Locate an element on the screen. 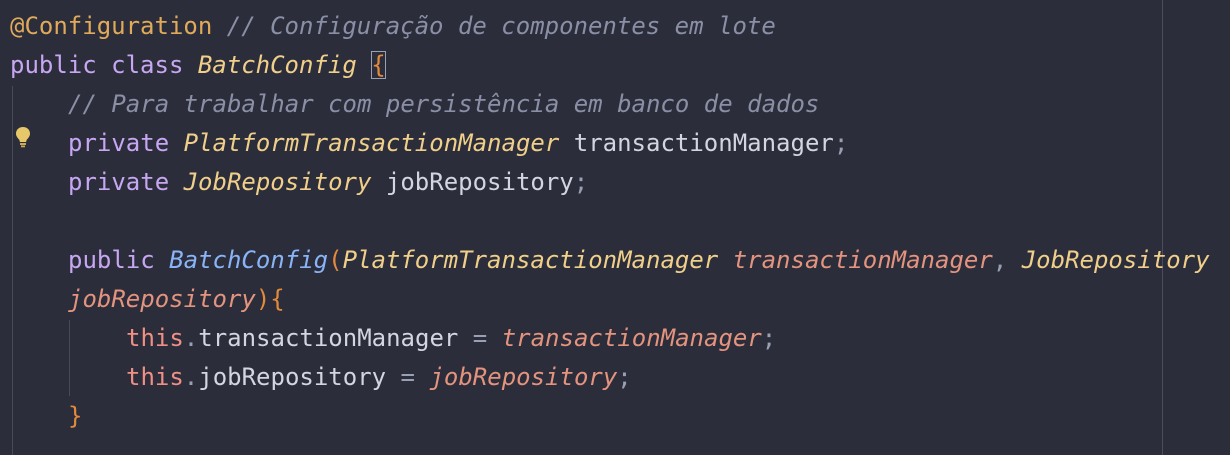 This screenshot has height=455, width=1230. open-brace: { is located at coordinates (277, 299).